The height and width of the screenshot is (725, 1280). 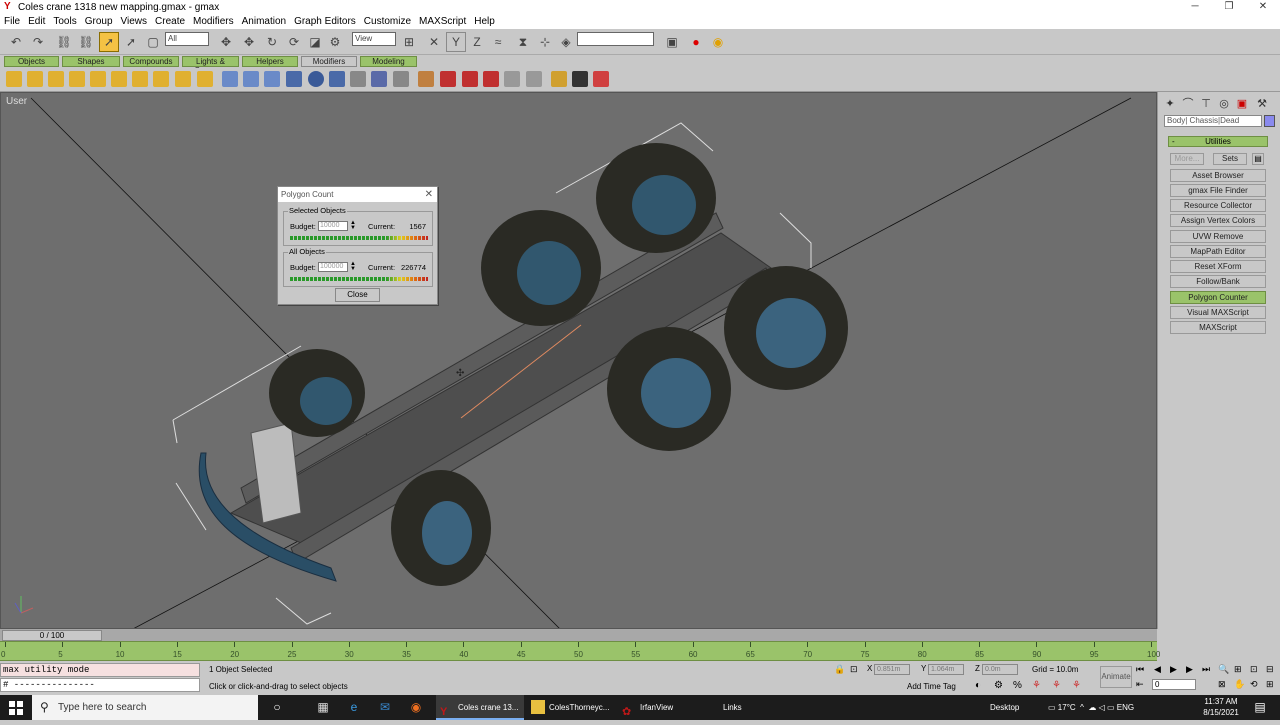 I want to click on tray-overflow-icon: ^, so click(x=1082, y=707).